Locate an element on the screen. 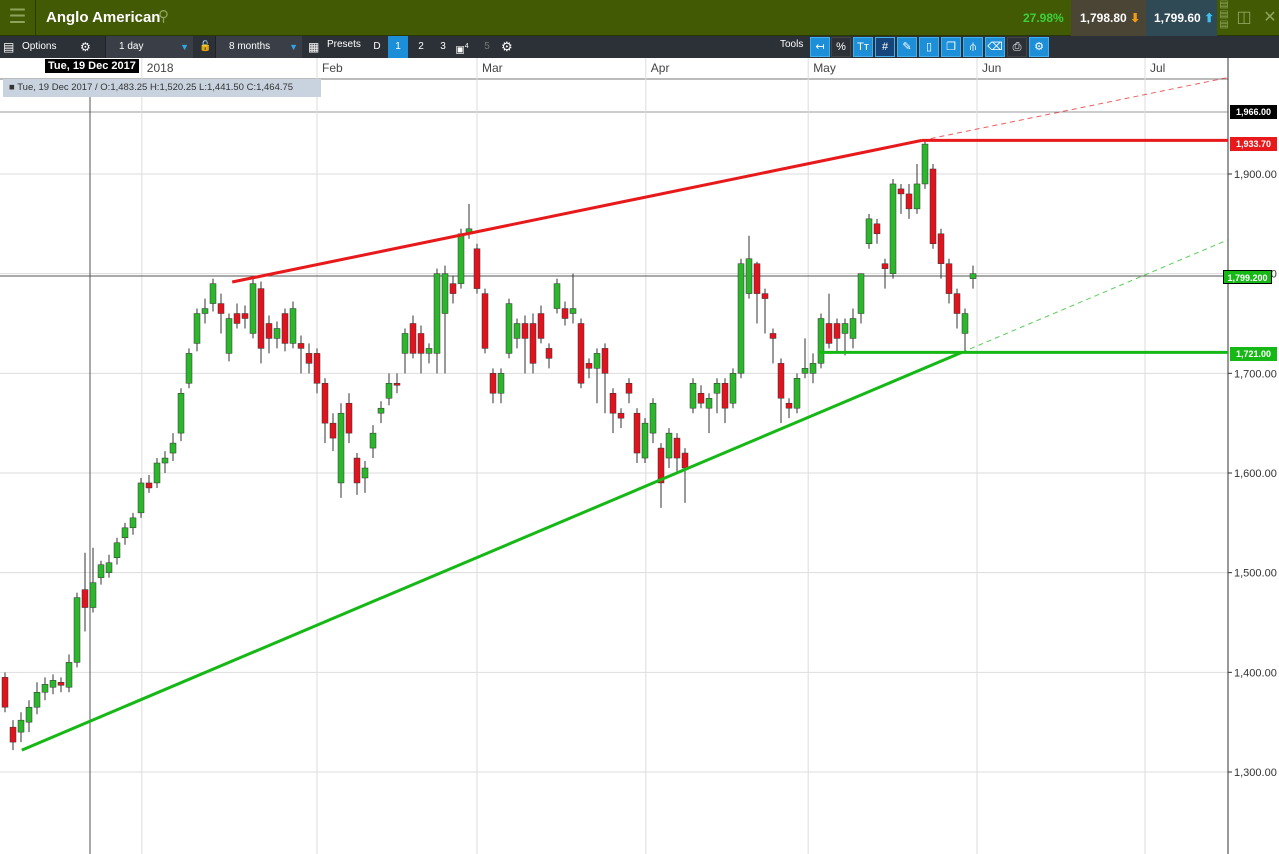 The image size is (1279, 854). options-button: Options is located at coordinates (39, 47).